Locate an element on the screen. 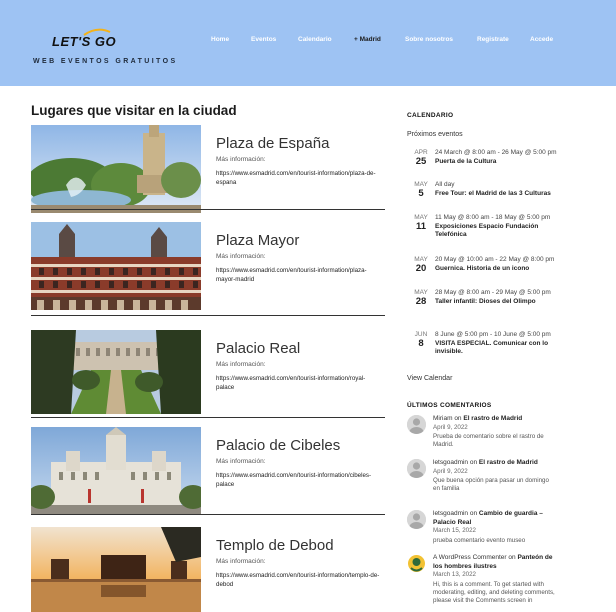 This screenshot has height=612, width=616. event-day: 28 is located at coordinates (421, 301).